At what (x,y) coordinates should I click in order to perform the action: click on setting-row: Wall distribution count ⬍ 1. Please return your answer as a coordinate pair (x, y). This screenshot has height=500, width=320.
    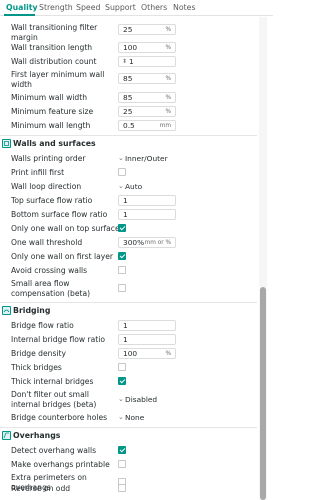
    Looking at the image, I should click on (128, 62).